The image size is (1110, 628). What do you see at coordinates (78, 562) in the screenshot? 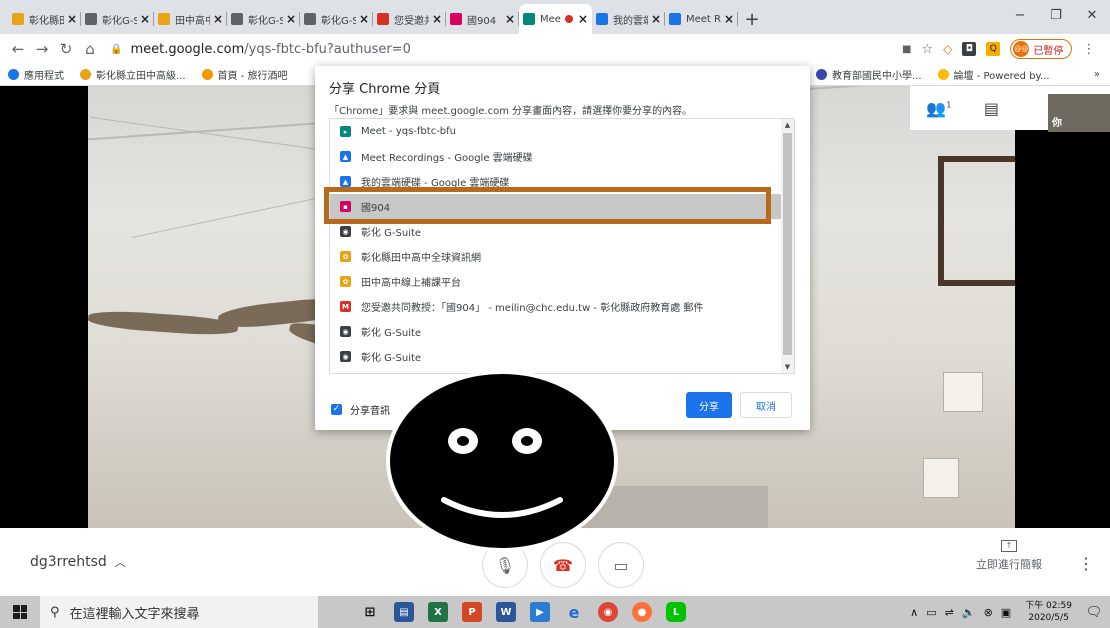
I see `meeting-details-button: dg3rrehtsd ︿` at bounding box center [78, 562].